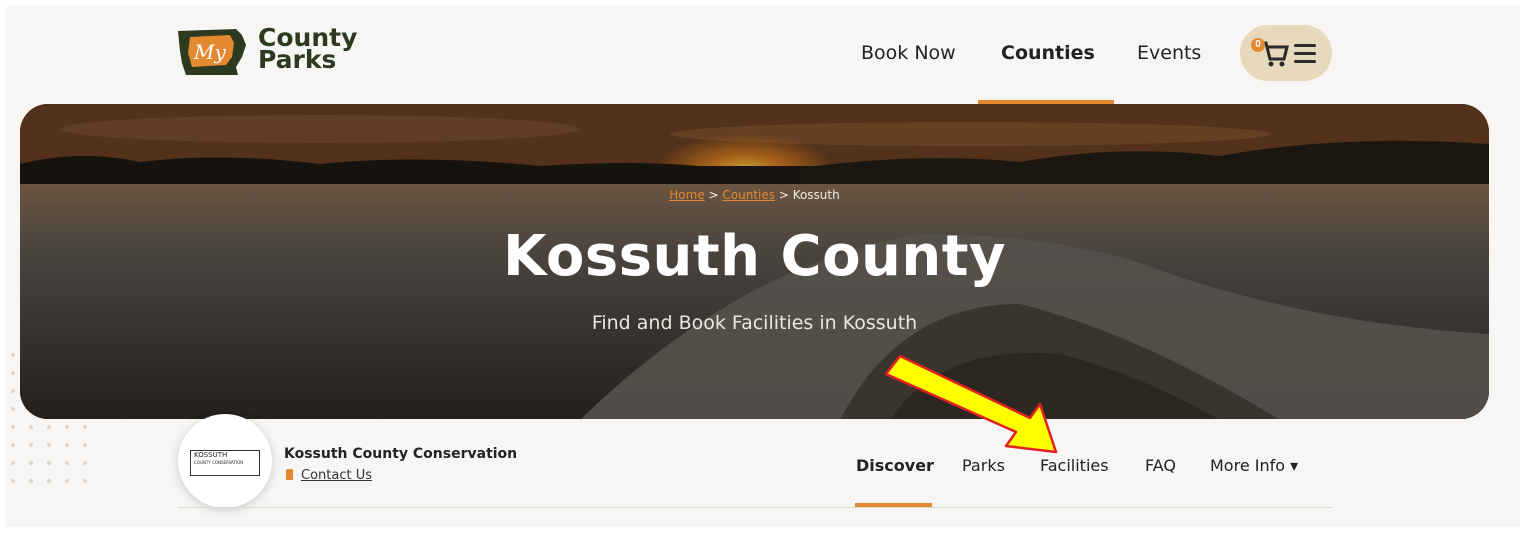  Describe the element at coordinates (336, 475) in the screenshot. I see `contact-us-link: Contact Us` at that location.